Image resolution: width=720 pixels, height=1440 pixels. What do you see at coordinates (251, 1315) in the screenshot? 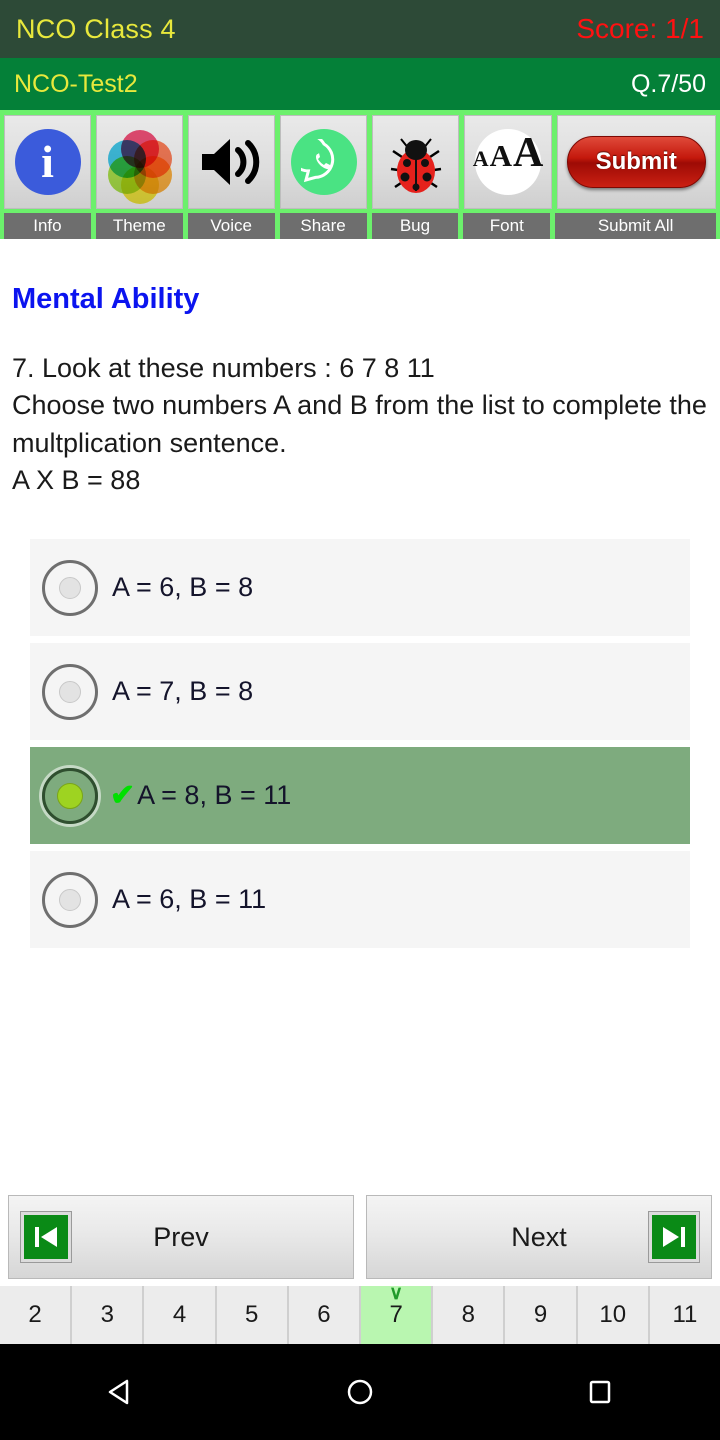
I see `pager-item-5: 5` at bounding box center [251, 1315].